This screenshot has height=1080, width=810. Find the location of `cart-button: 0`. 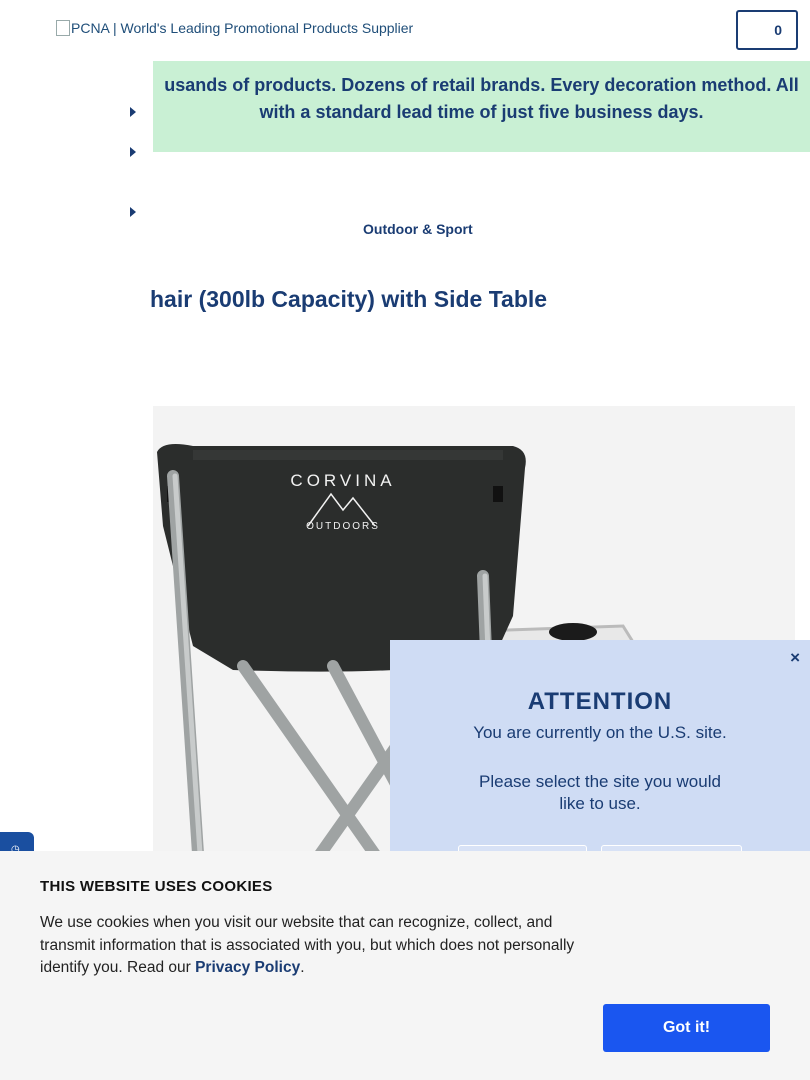

cart-button: 0 is located at coordinates (767, 30).